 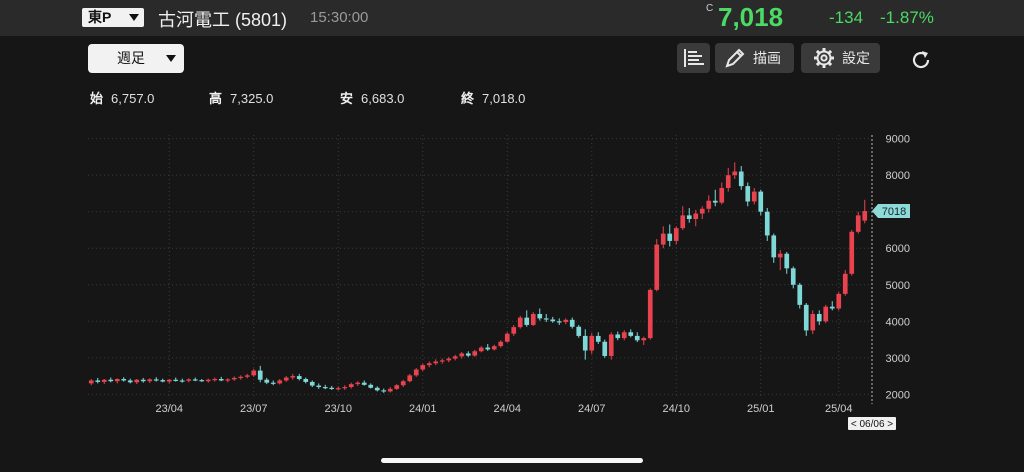 I want to click on y-tick-label: 9000, so click(x=898, y=140).